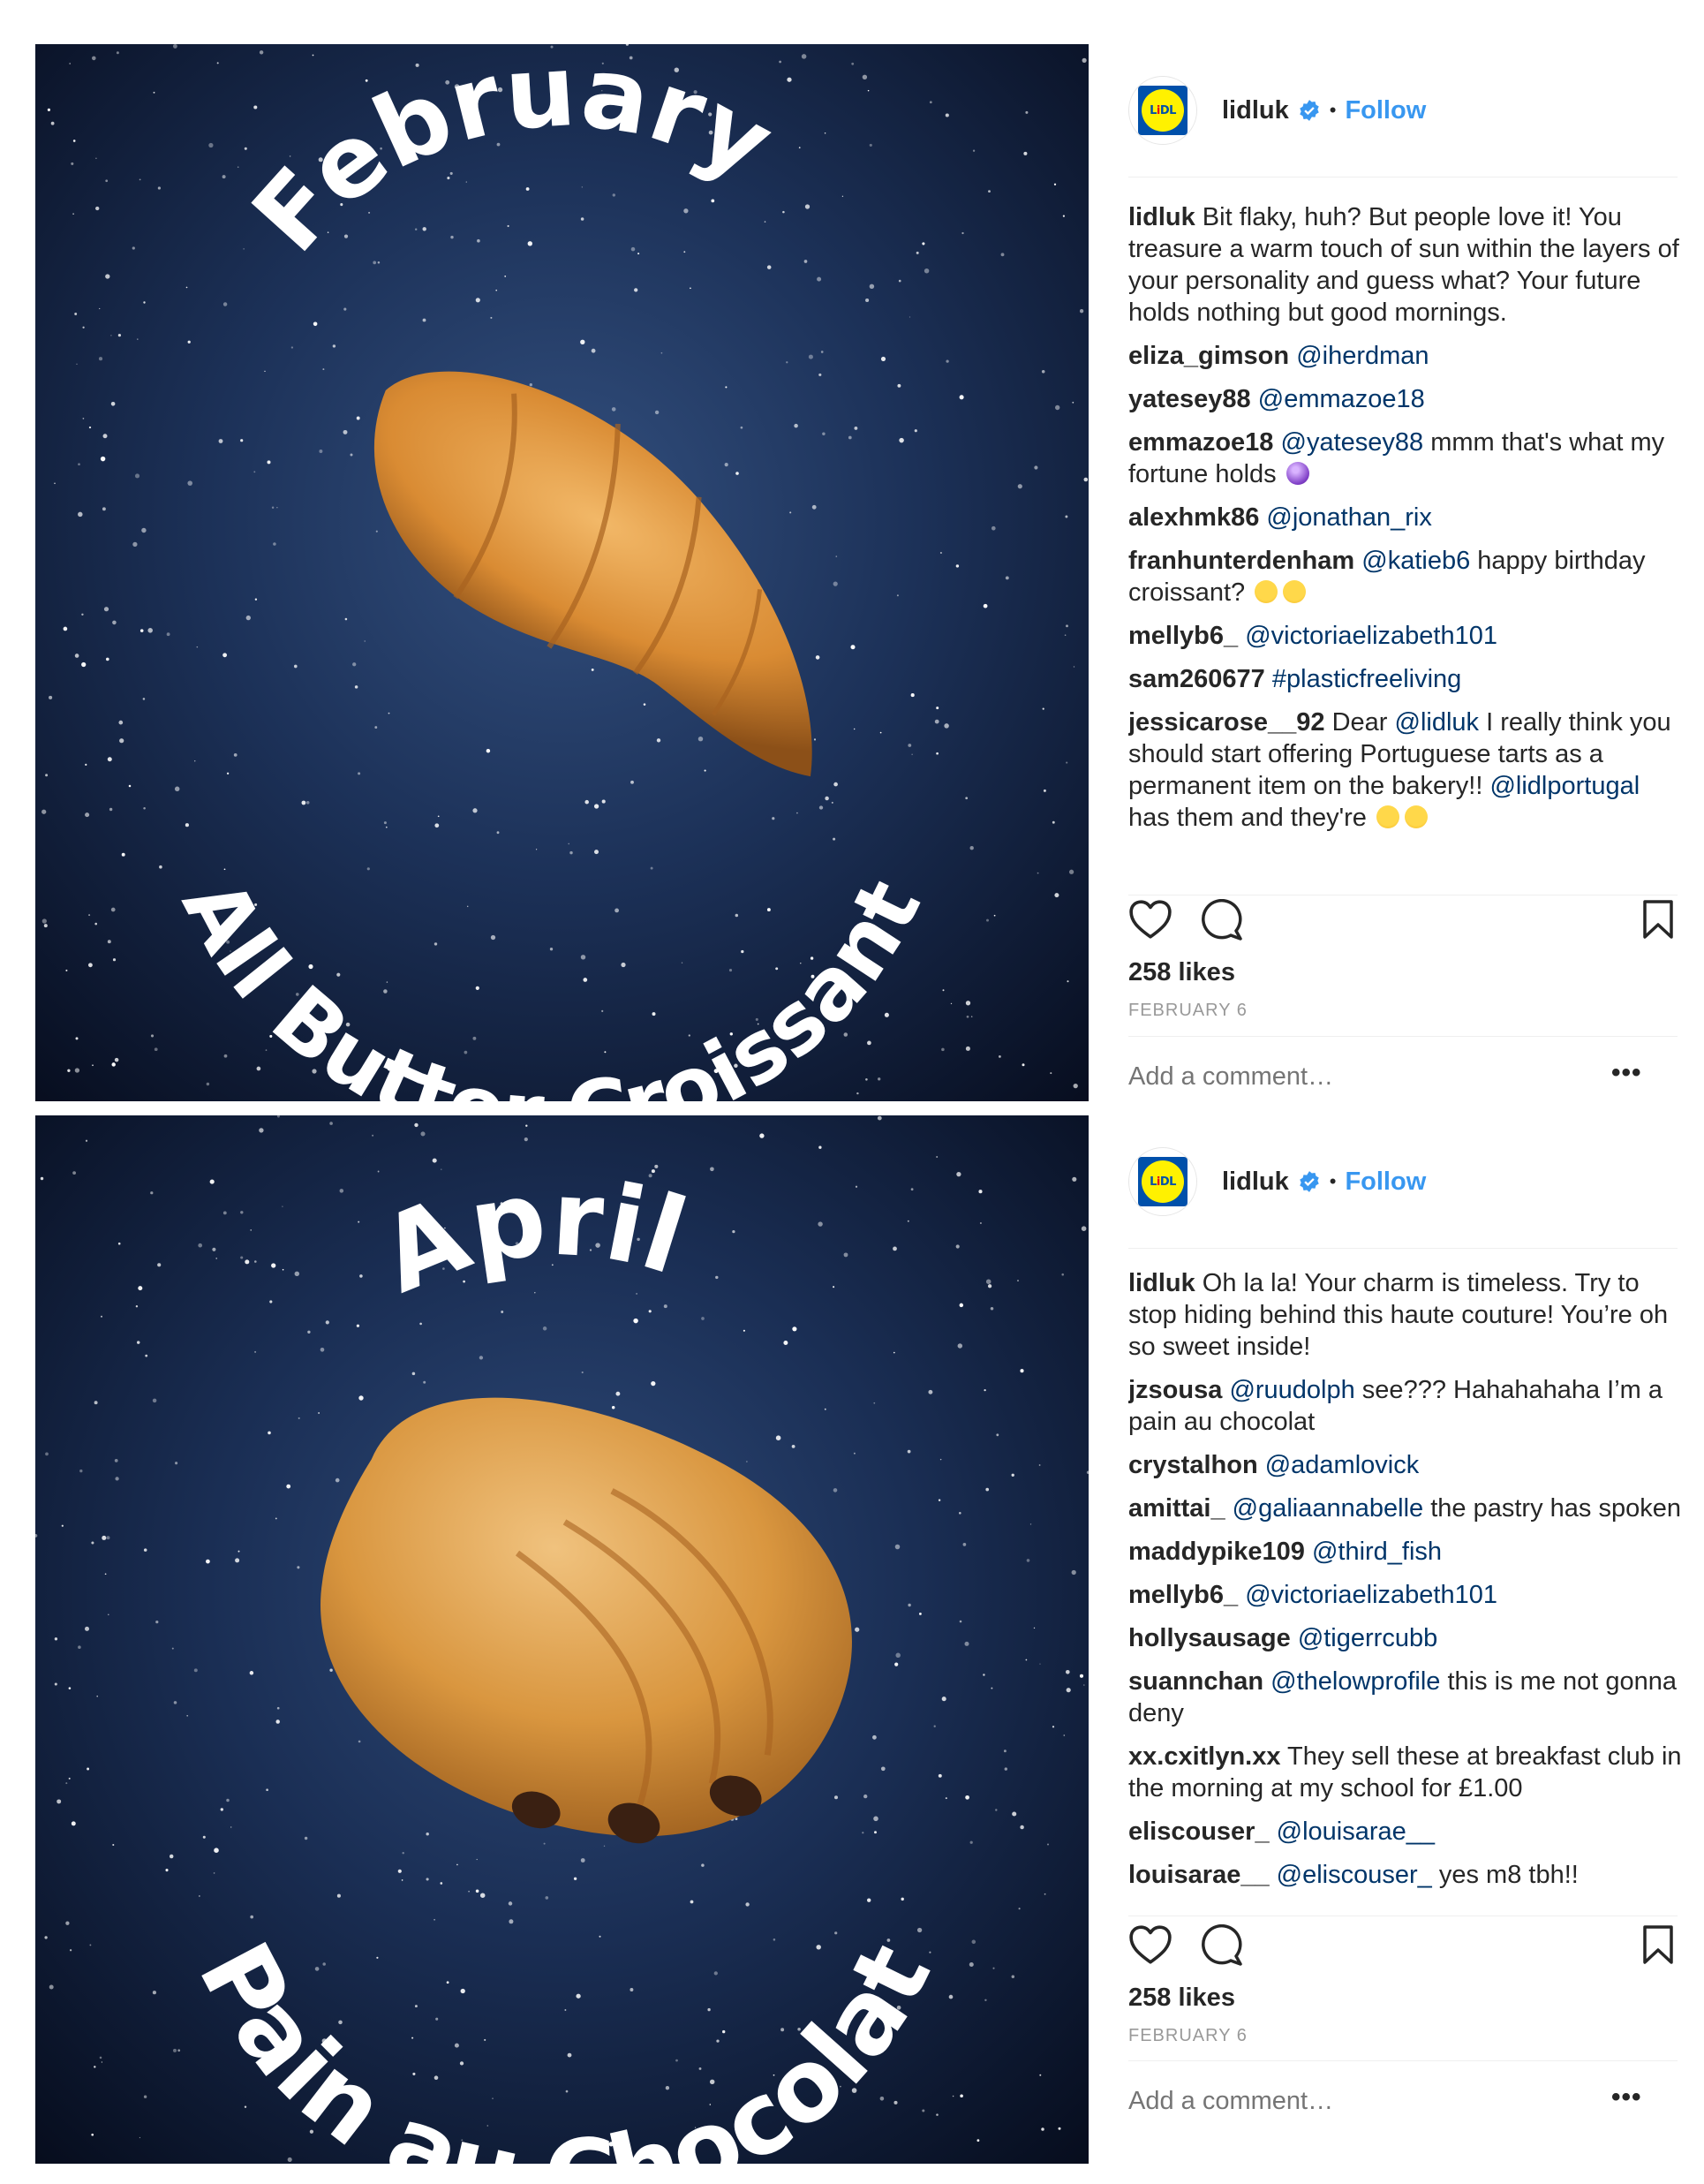 This screenshot has height=2184, width=1704. Describe the element at coordinates (1196, 1681) in the screenshot. I see `comment-username: suannchan` at that location.